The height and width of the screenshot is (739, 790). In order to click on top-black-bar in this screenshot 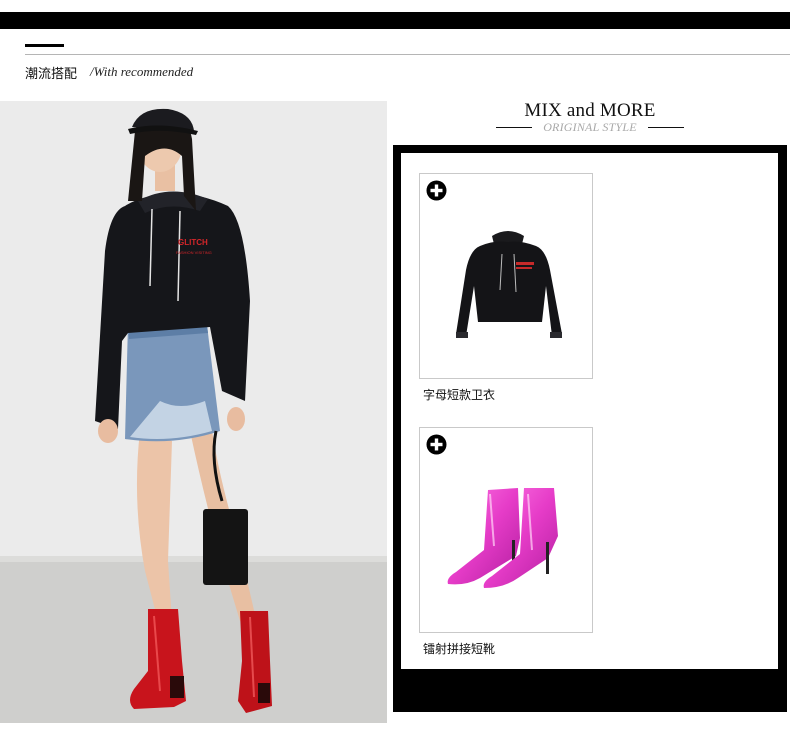, I will do `click(395, 20)`.